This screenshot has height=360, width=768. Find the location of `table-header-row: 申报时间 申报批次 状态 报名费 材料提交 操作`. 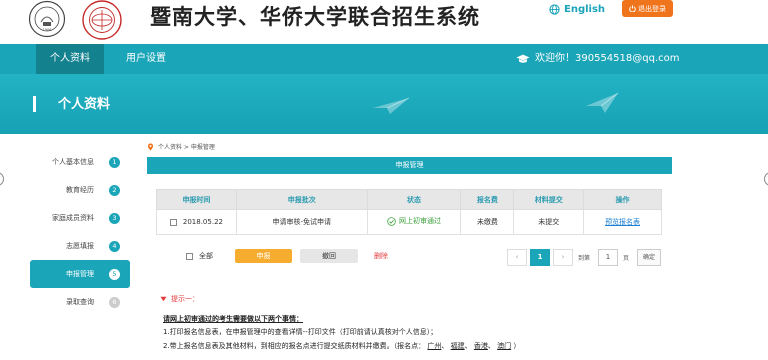

table-header-row: 申报时间 申报批次 状态 报名费 材料提交 操作 is located at coordinates (409, 199).